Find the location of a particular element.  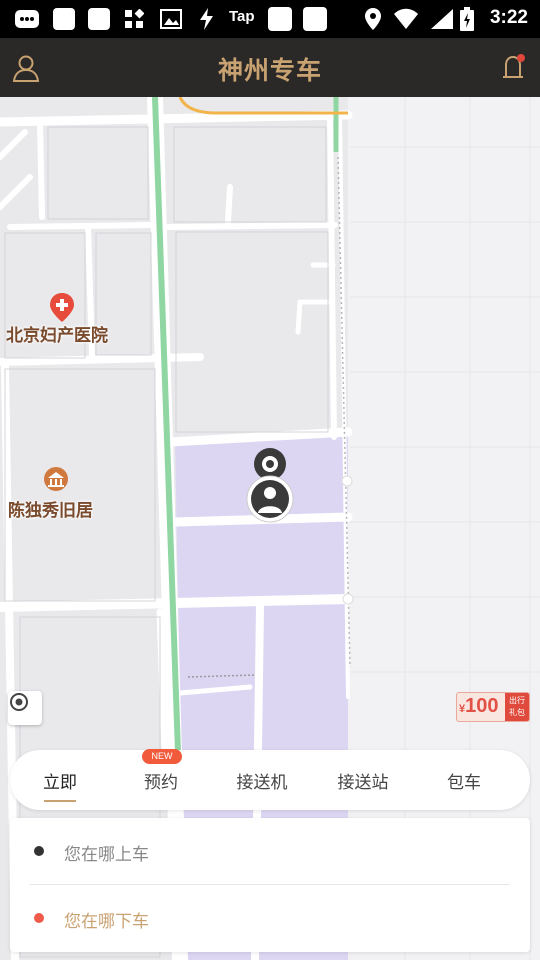

museum-pin-icon is located at coordinates (56, 479).